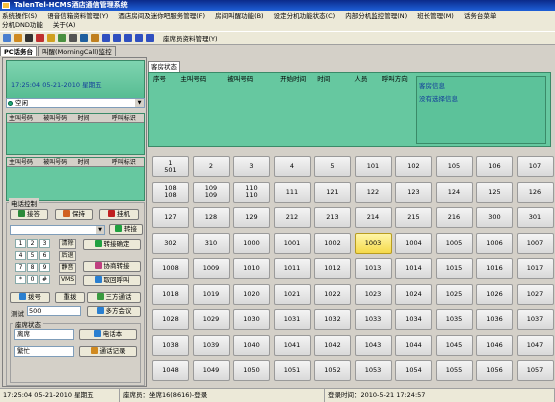 The width and height of the screenshot is (555, 402). What do you see at coordinates (373, 319) in the screenshot?
I see `extension-1033: 1033` at bounding box center [373, 319].